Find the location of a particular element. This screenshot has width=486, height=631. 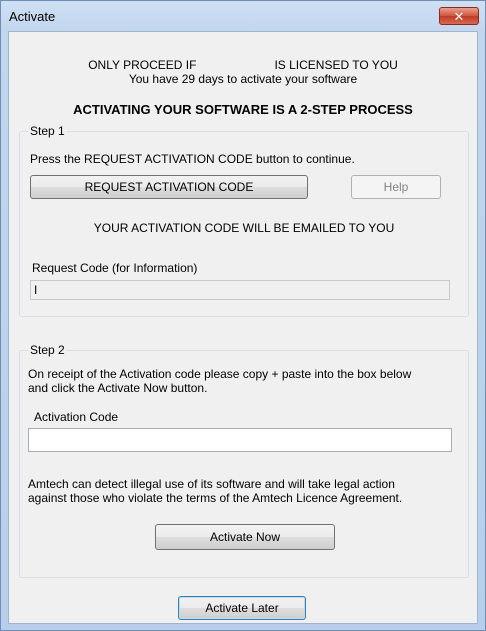

request-code-label: Request Code (for Information) is located at coordinates (115, 268).